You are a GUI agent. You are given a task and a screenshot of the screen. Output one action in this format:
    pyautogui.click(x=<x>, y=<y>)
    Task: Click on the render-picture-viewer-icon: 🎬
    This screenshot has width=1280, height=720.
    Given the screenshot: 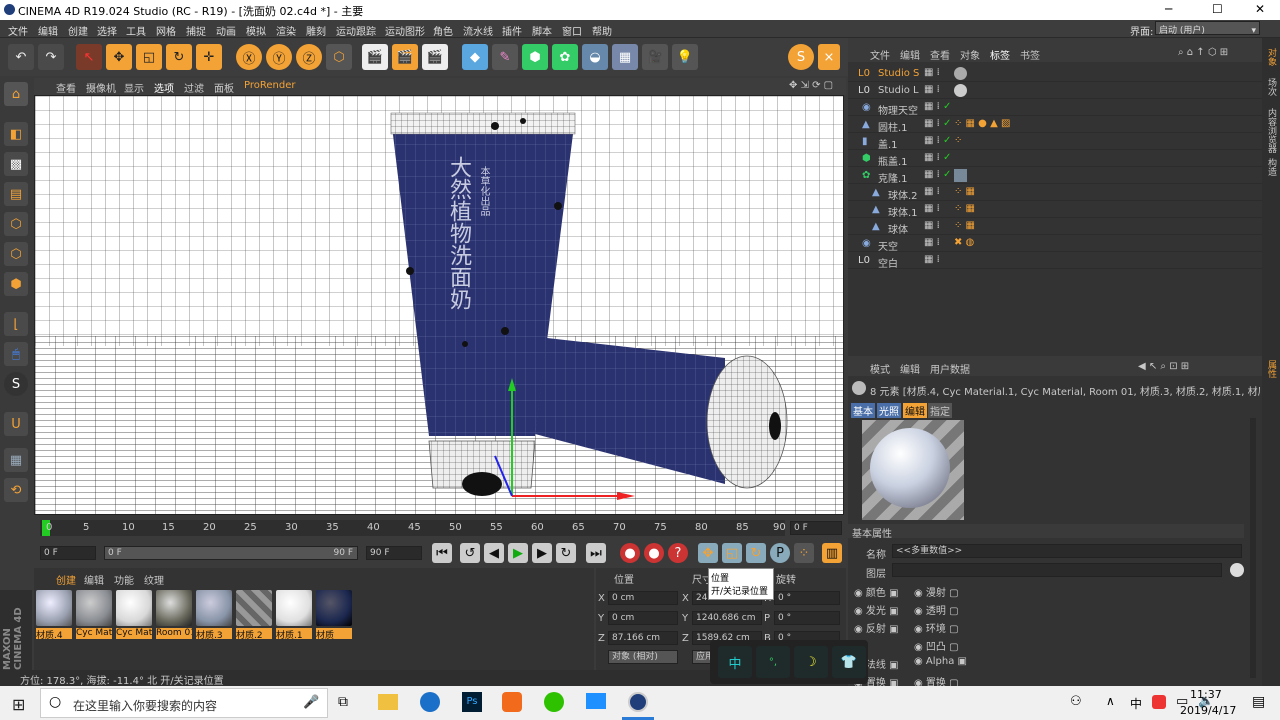 What is the action you would take?
    pyautogui.click(x=405, y=57)
    